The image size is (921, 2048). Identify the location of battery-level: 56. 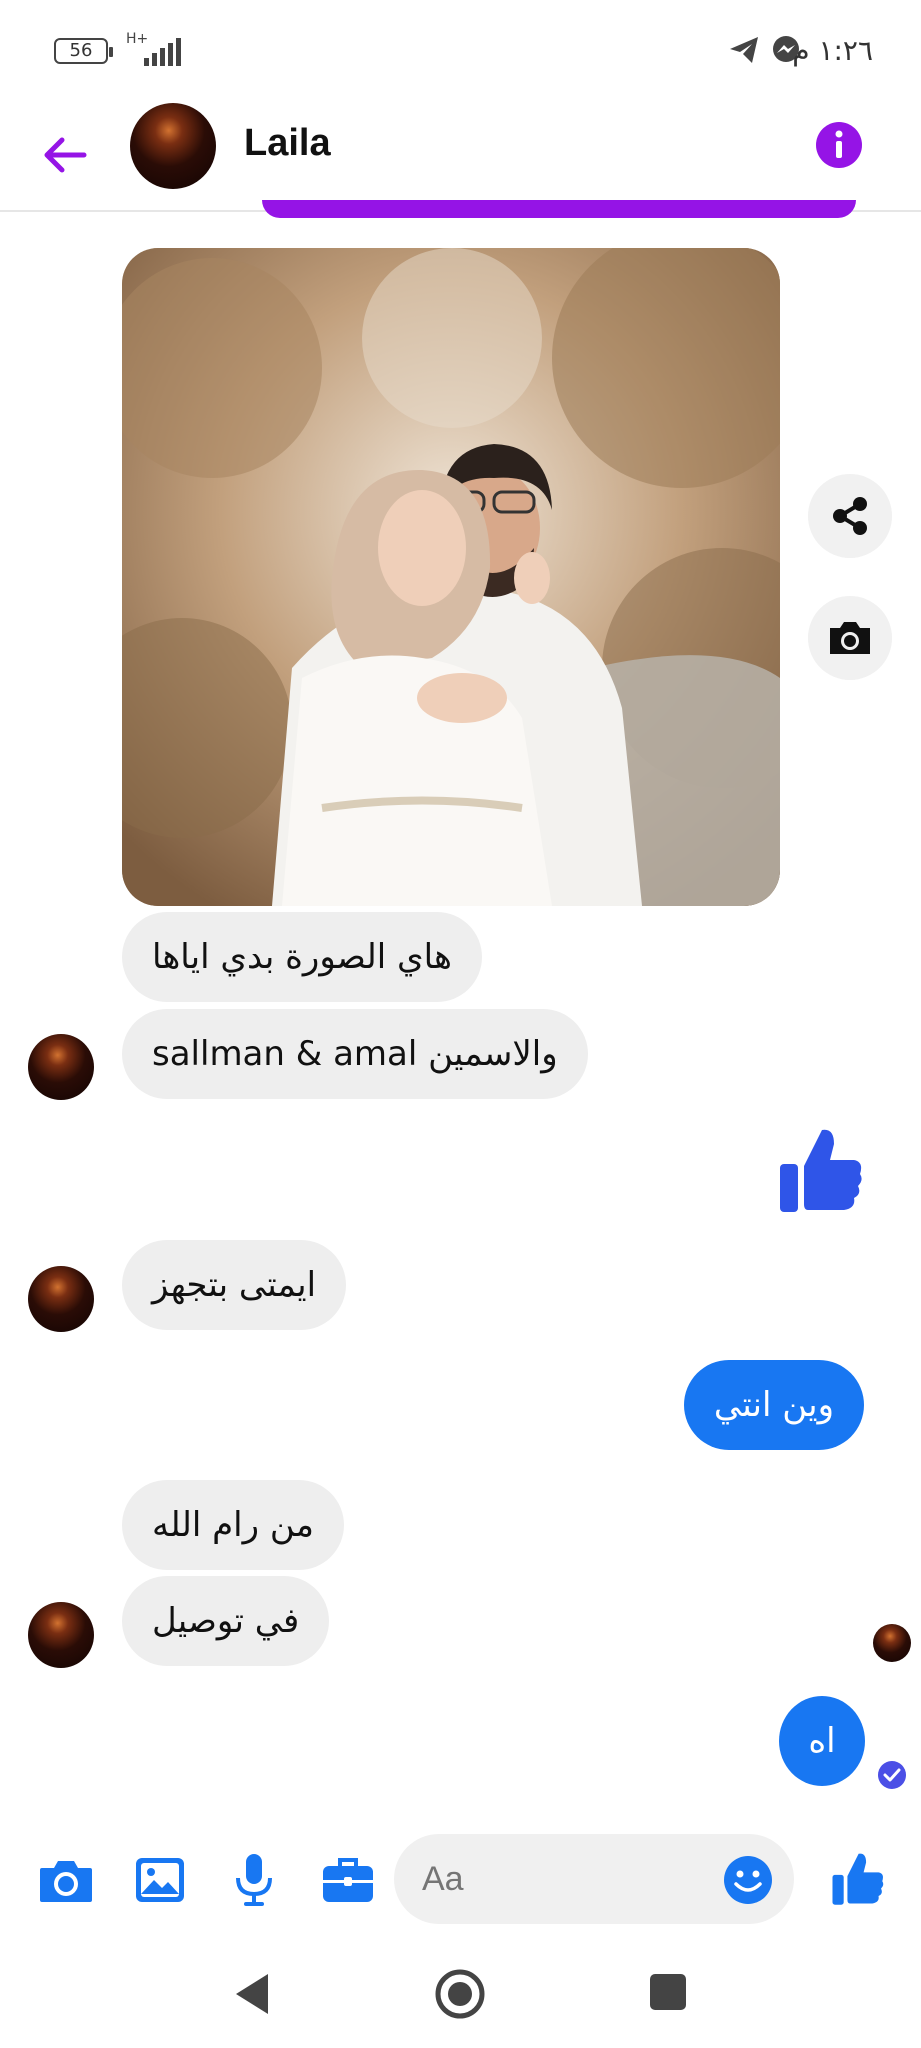
(81, 50).